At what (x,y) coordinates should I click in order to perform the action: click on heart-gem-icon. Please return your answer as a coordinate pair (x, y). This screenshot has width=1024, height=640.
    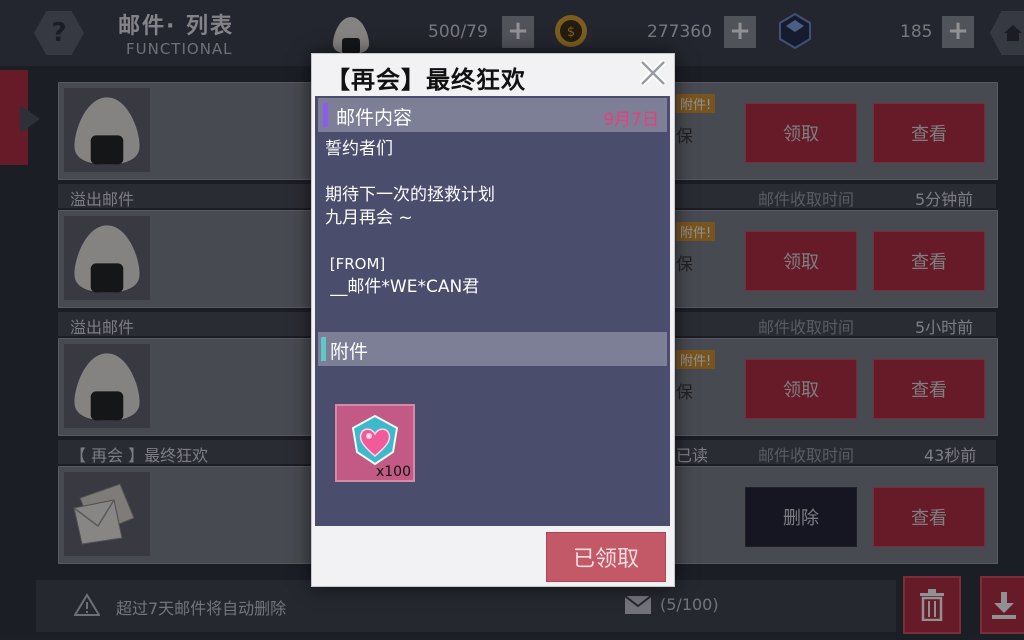
    Looking at the image, I should click on (375, 440).